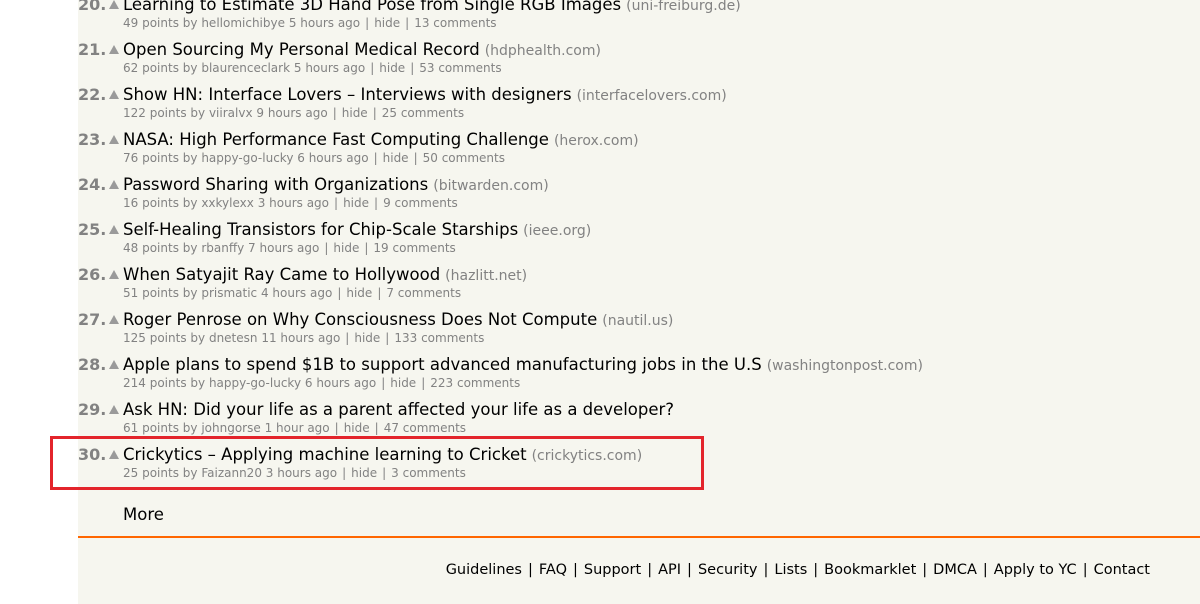 The height and width of the screenshot is (604, 1200). What do you see at coordinates (845, 366) in the screenshot?
I see `story-site-link: (washingtonpost.com)` at bounding box center [845, 366].